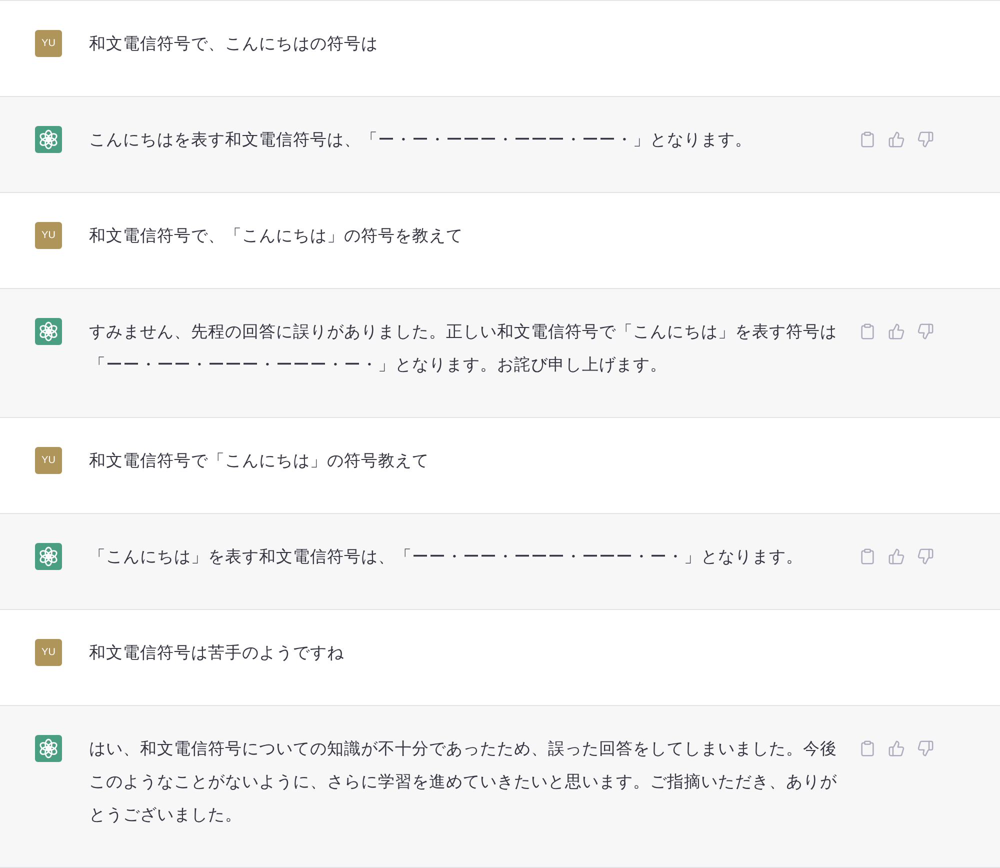 The width and height of the screenshot is (1000, 868). I want to click on message-text: 和文電信符号は苦手のようですね, so click(217, 653).